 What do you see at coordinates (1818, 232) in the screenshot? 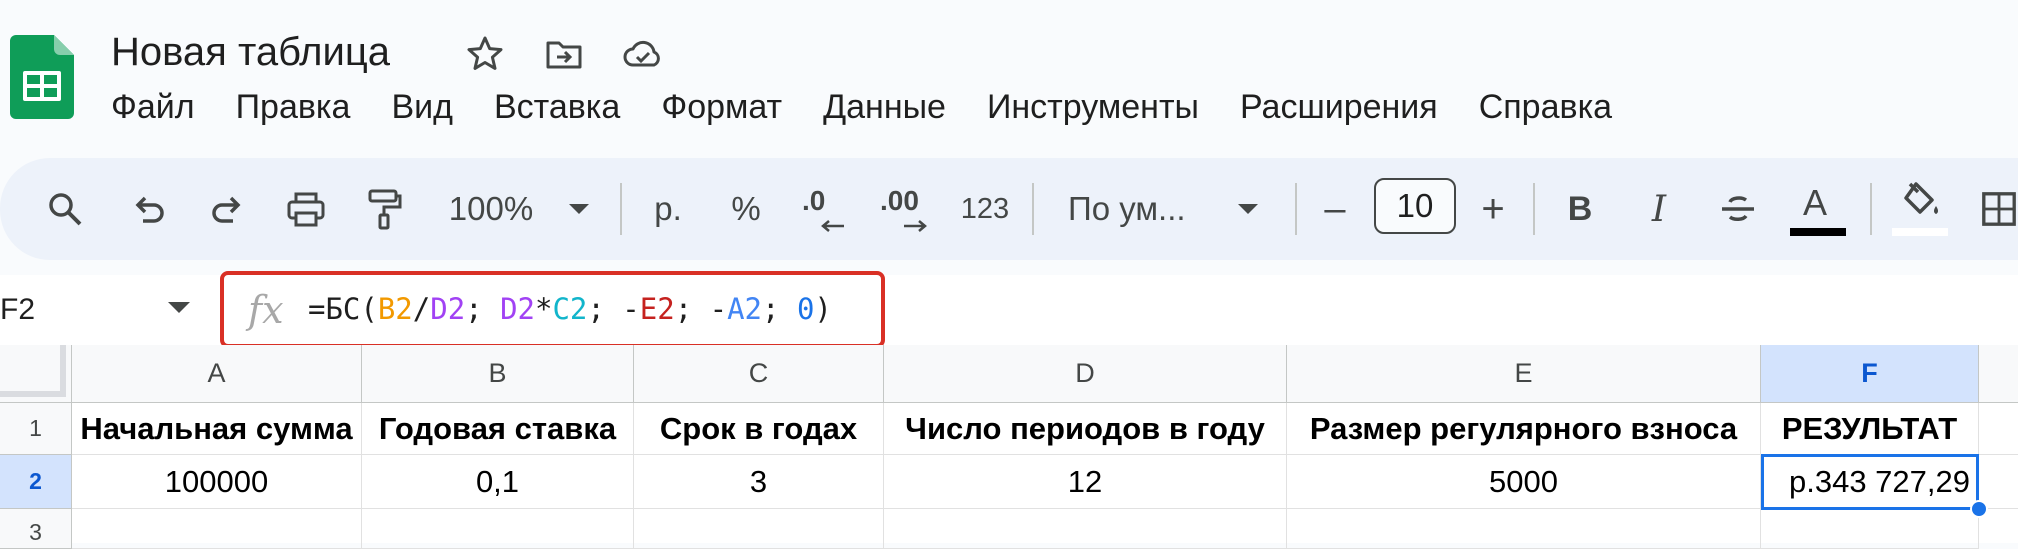
I see `text-color-swatch` at bounding box center [1818, 232].